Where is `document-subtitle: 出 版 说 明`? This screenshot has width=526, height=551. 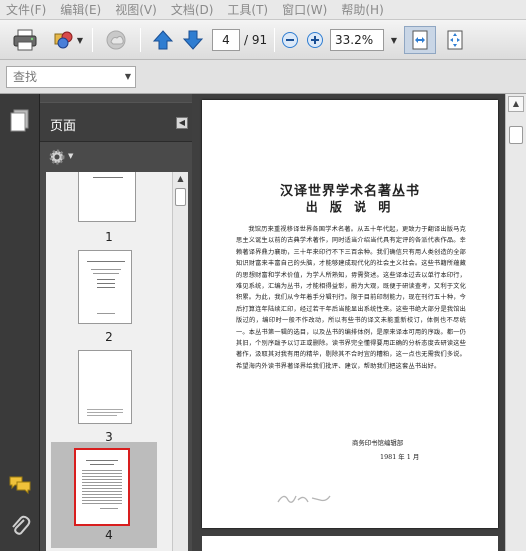 document-subtitle: 出 版 说 明 is located at coordinates (350, 207).